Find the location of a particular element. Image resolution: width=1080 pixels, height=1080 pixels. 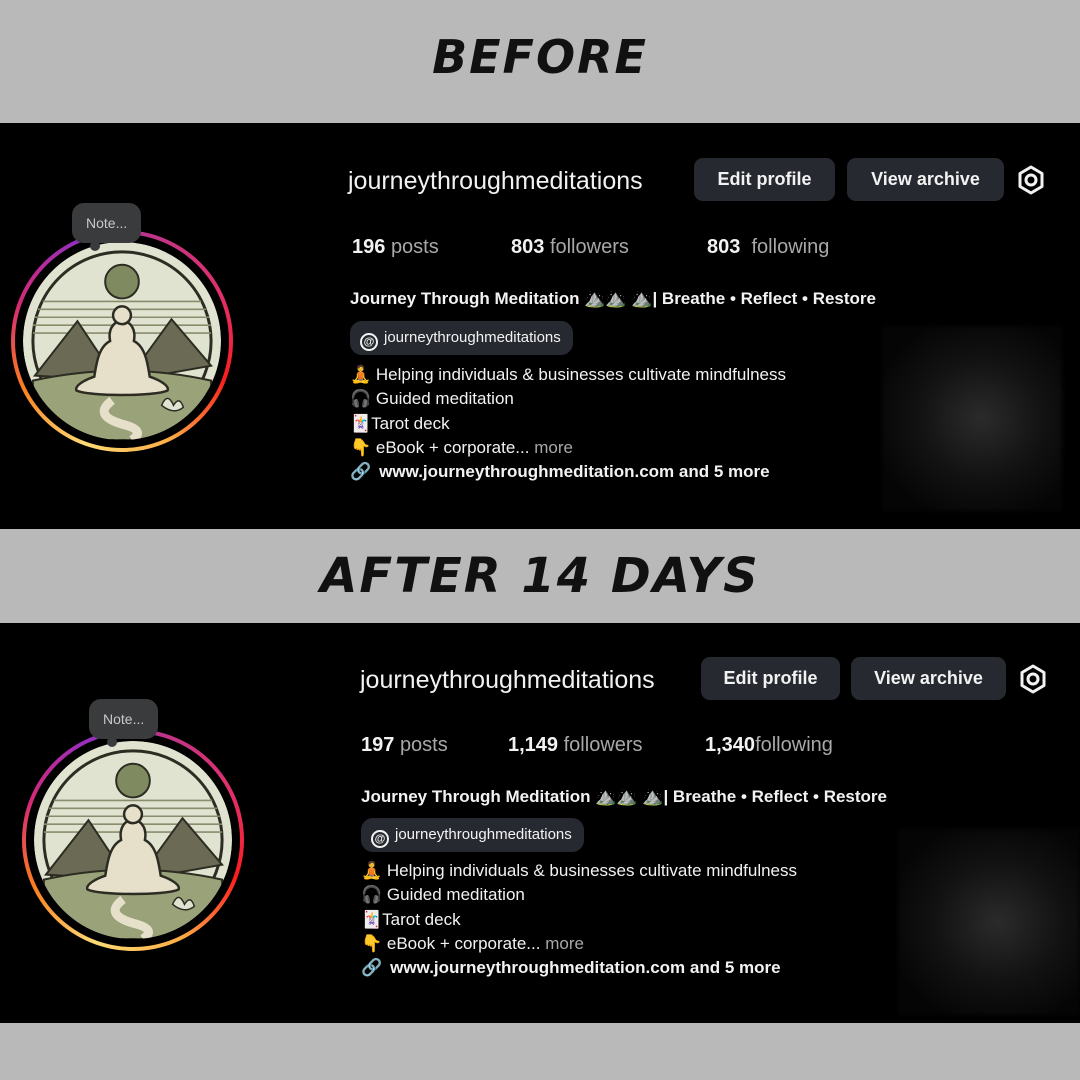

followers-stat: 803 followers is located at coordinates (570, 247).